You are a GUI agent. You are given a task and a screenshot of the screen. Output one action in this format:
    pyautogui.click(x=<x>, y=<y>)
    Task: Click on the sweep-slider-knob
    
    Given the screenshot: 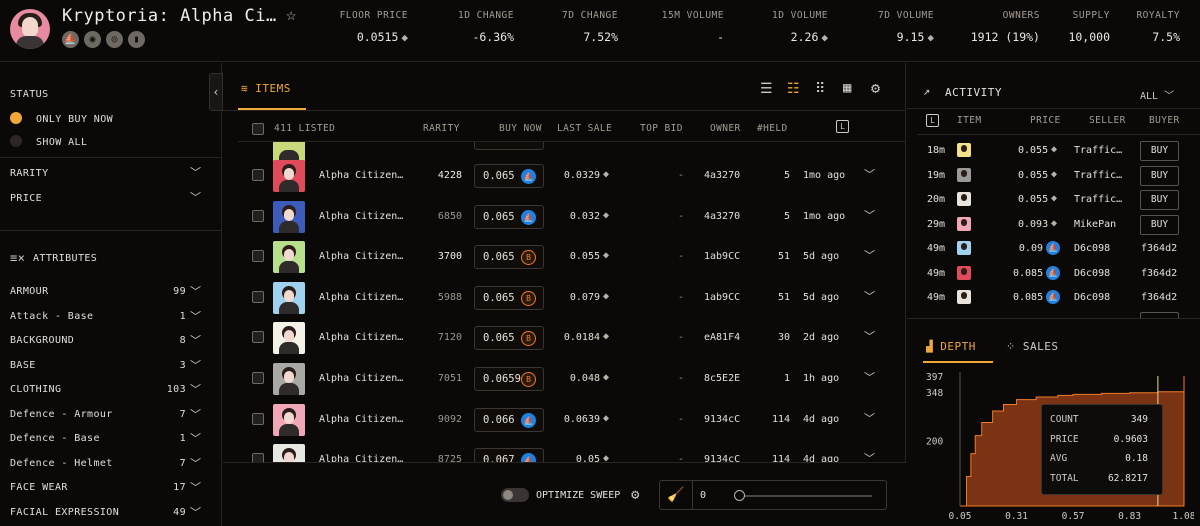 What is the action you would take?
    pyautogui.click(x=739, y=495)
    